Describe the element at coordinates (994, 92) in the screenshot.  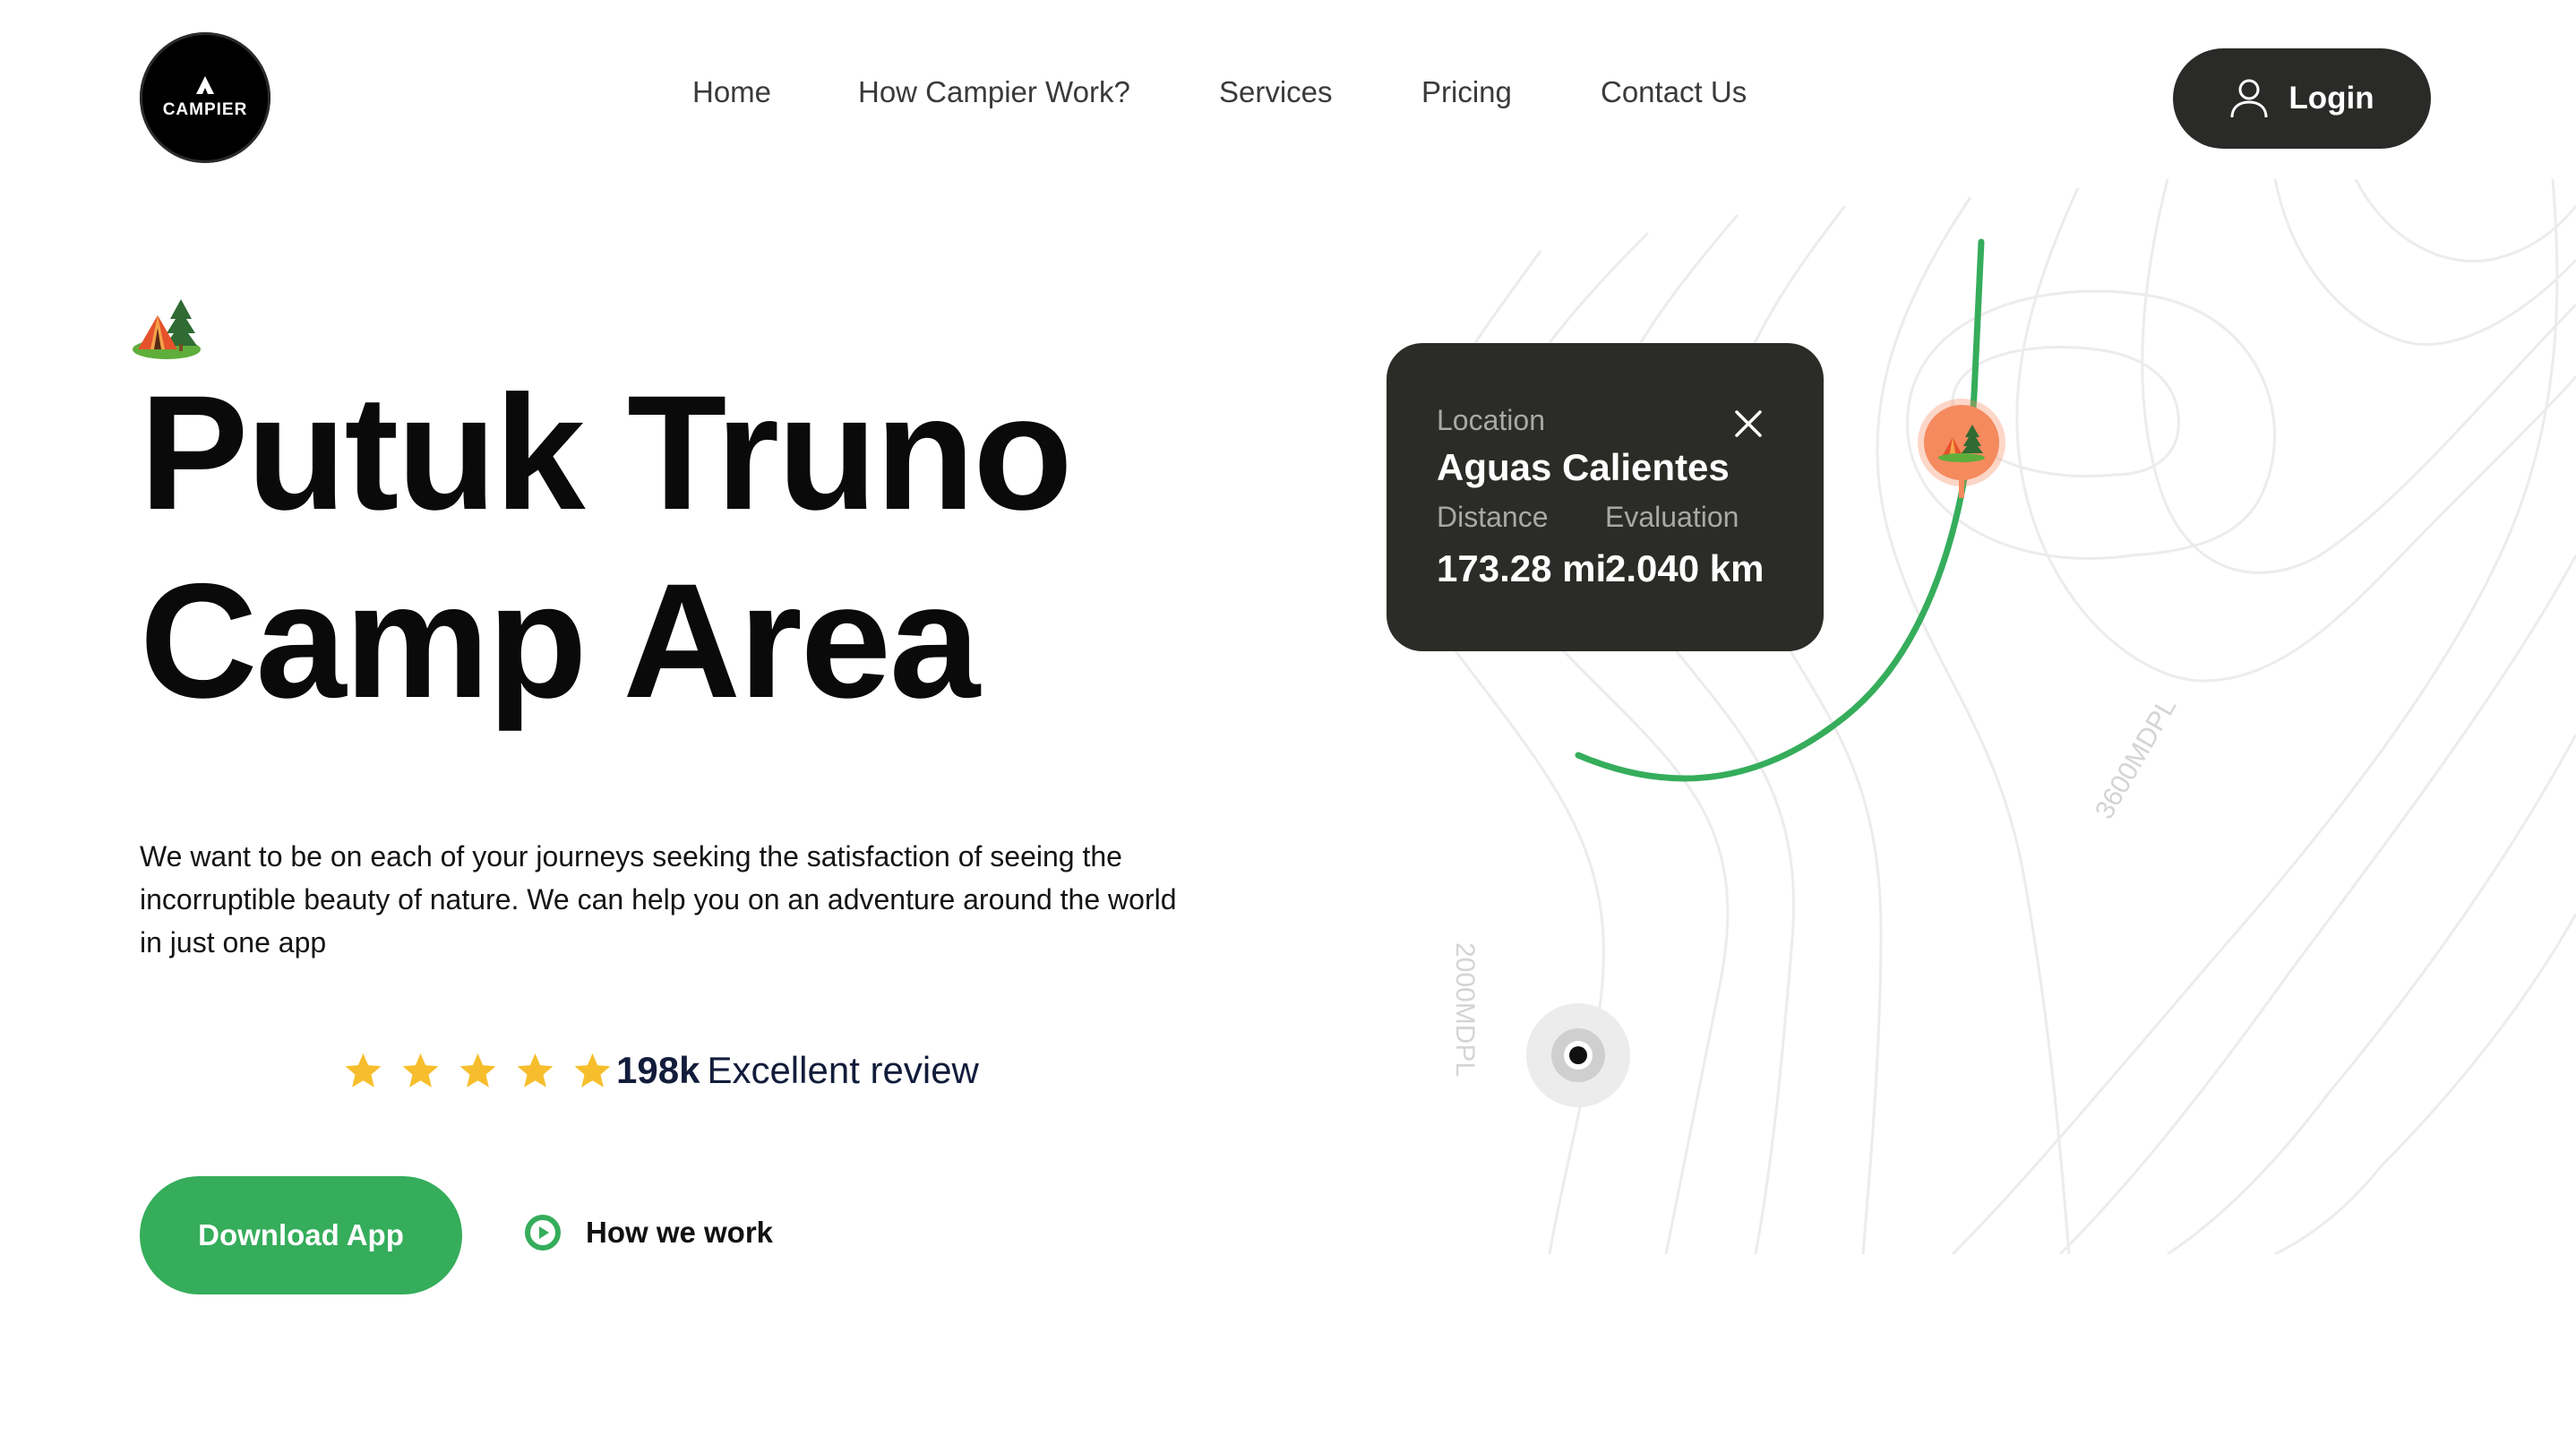
I see `nav-how-campier-works: How Campier Work?` at that location.